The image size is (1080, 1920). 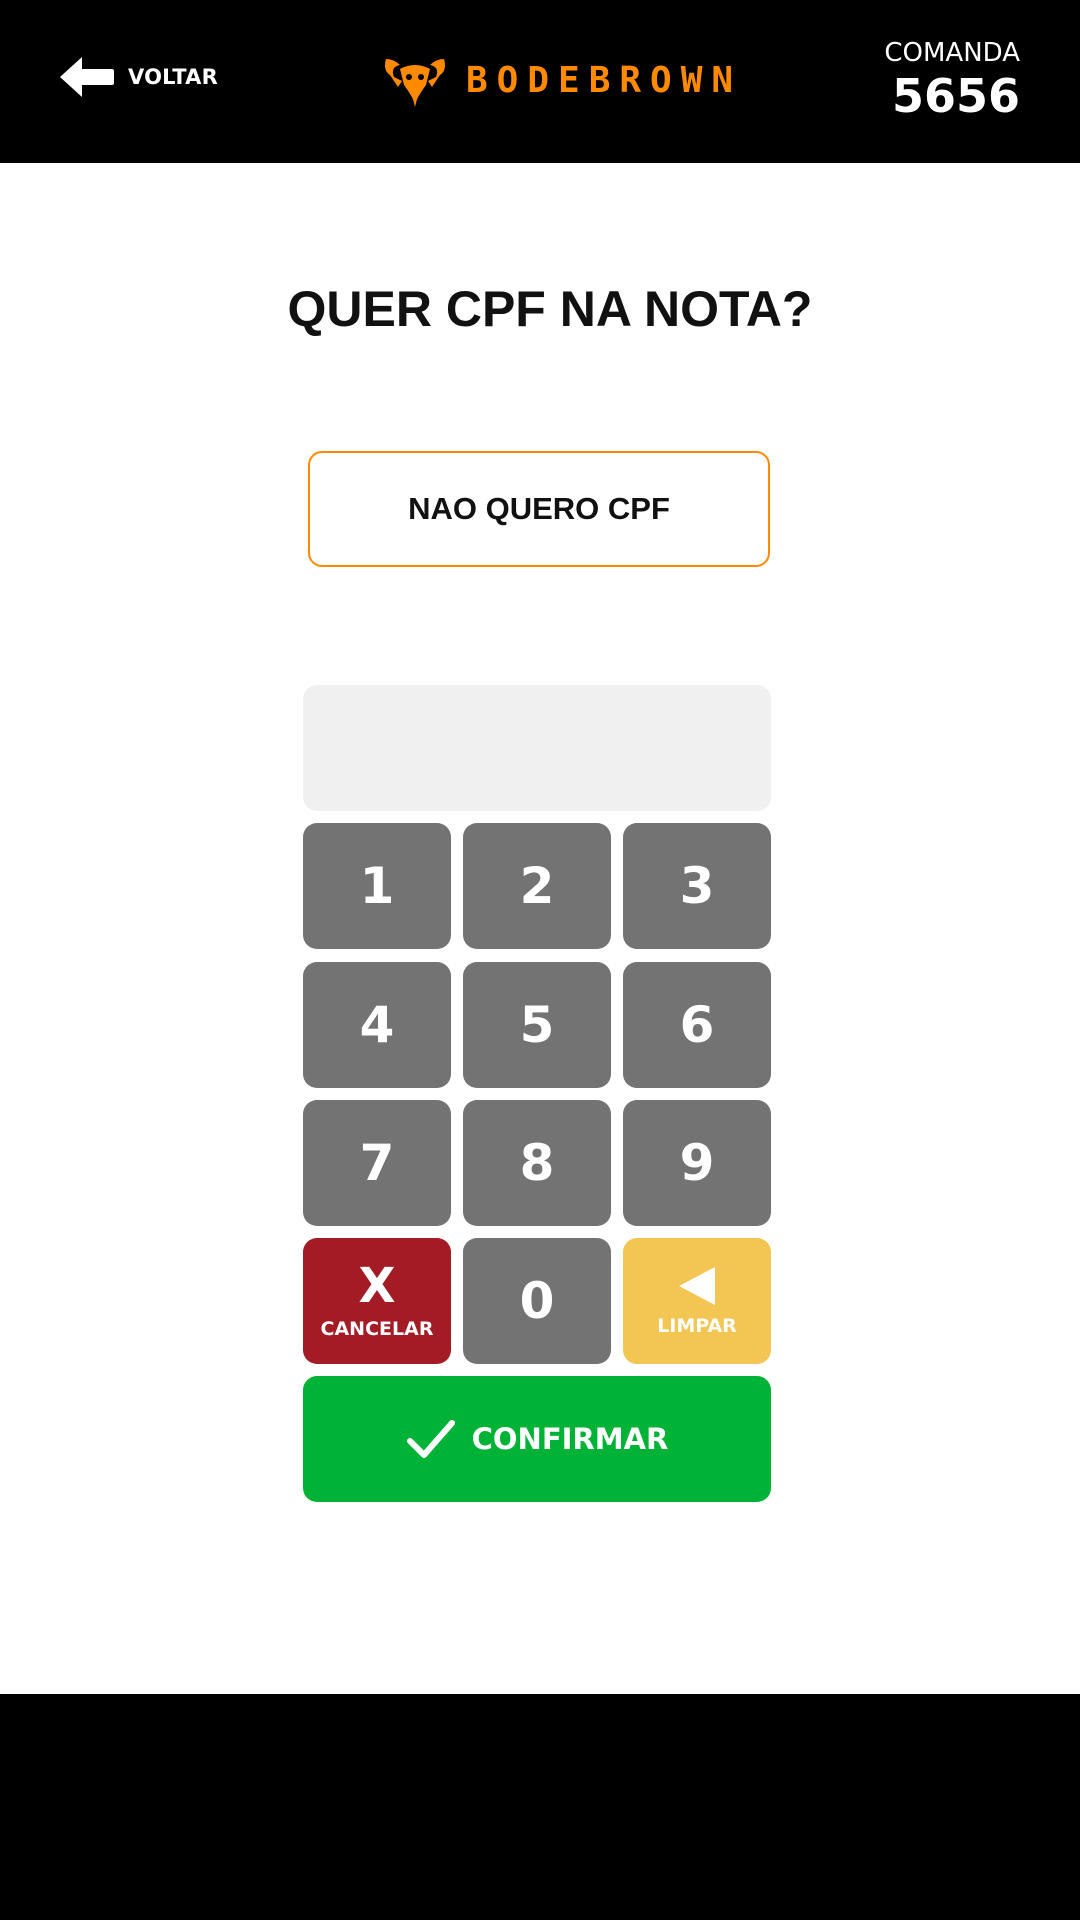 I want to click on key-7: 7, so click(x=377, y=1163).